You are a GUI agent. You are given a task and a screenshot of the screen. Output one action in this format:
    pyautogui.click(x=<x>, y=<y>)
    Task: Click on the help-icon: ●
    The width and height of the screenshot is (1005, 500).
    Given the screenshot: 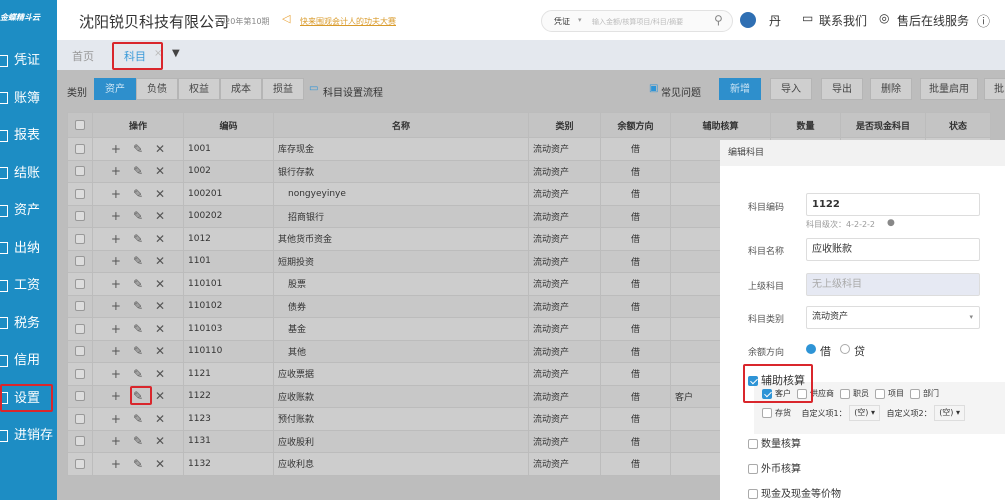 What is the action you would take?
    pyautogui.click(x=891, y=223)
    